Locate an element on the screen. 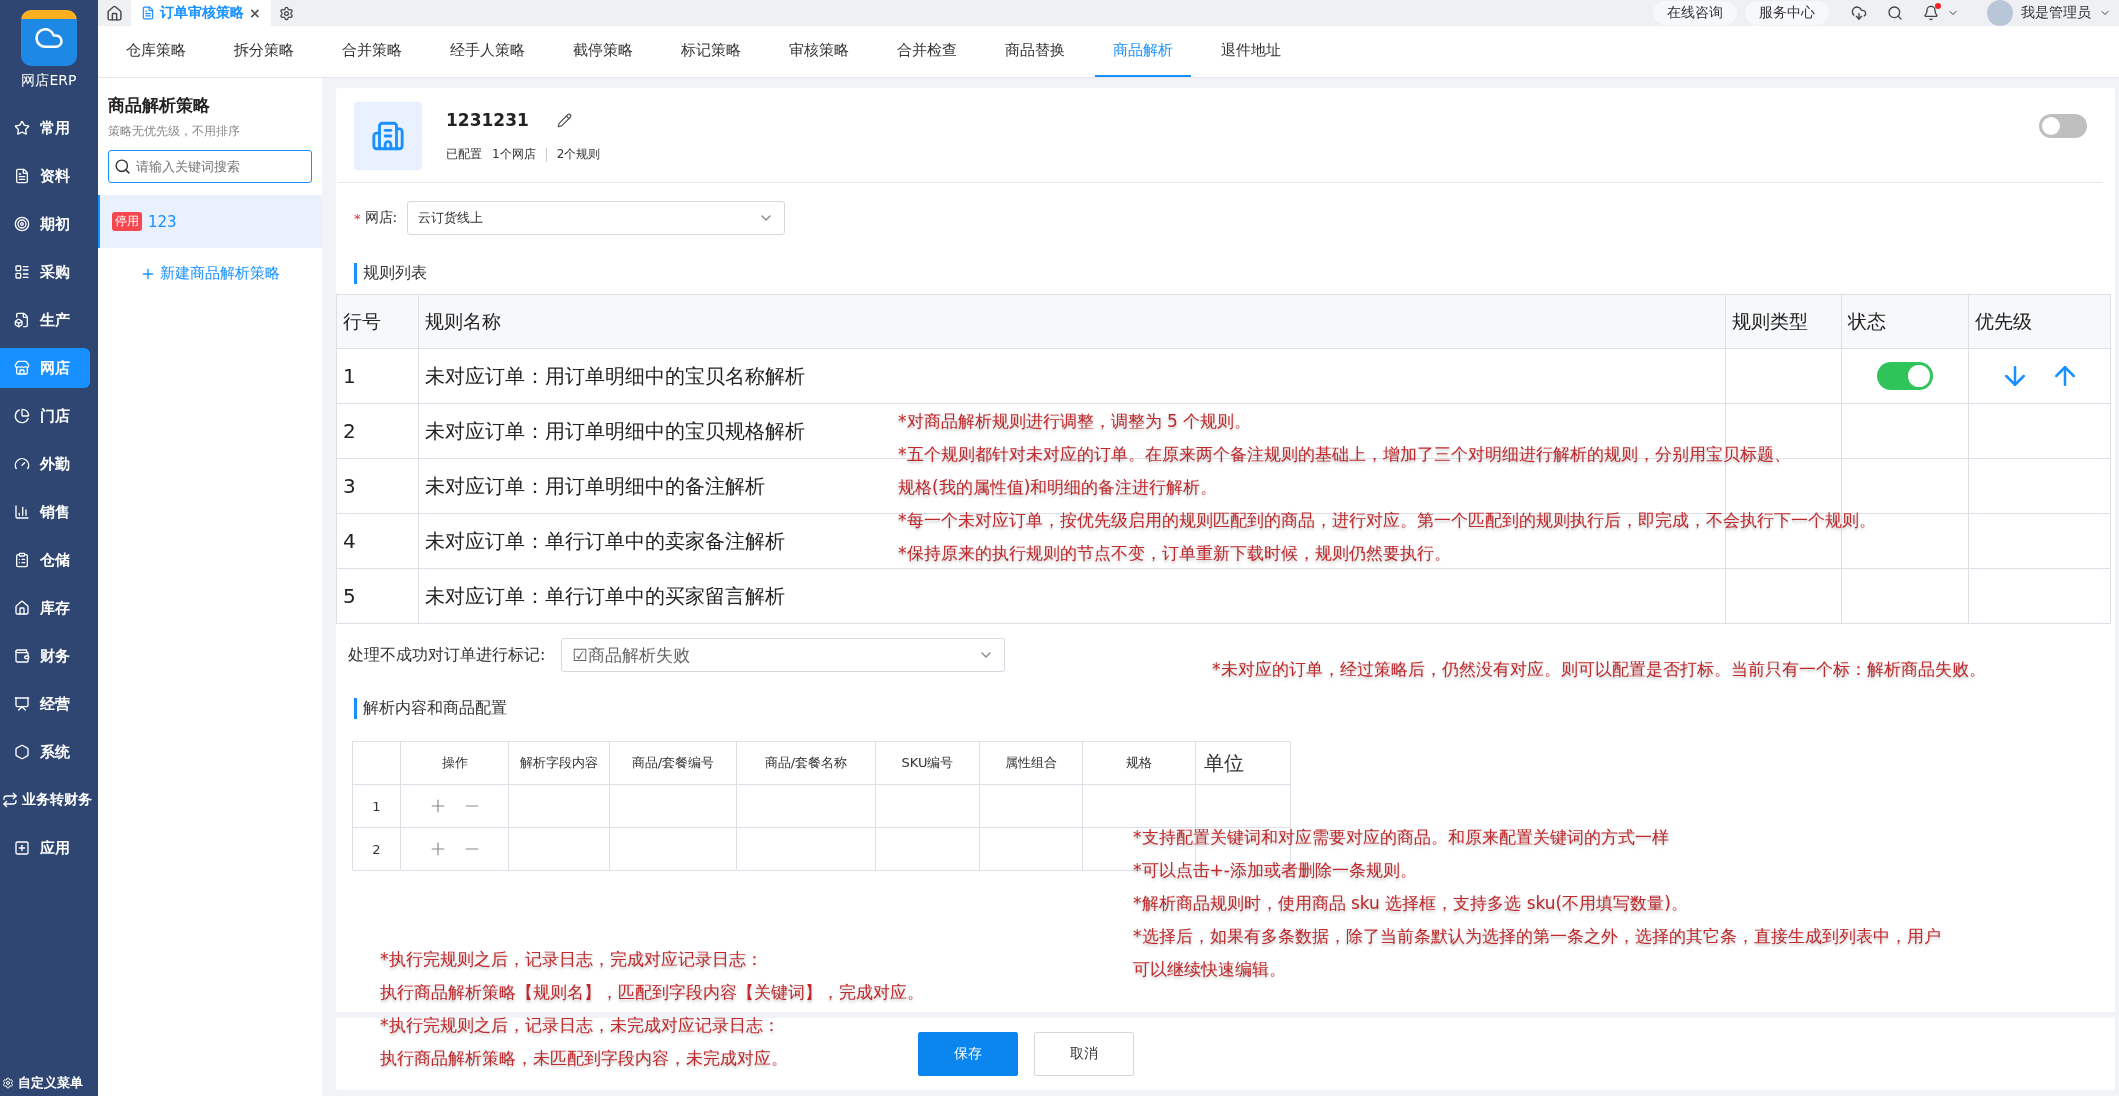 Image resolution: width=2119 pixels, height=1096 pixels. meta-text: 1个网店 is located at coordinates (514, 154).